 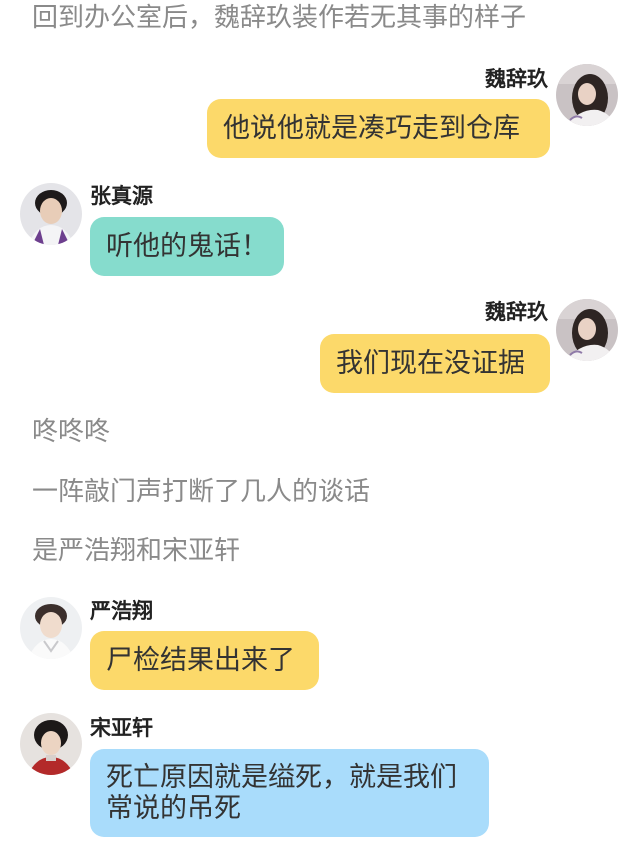 I want to click on message-text: 尸检结果出来了, so click(x=200, y=660).